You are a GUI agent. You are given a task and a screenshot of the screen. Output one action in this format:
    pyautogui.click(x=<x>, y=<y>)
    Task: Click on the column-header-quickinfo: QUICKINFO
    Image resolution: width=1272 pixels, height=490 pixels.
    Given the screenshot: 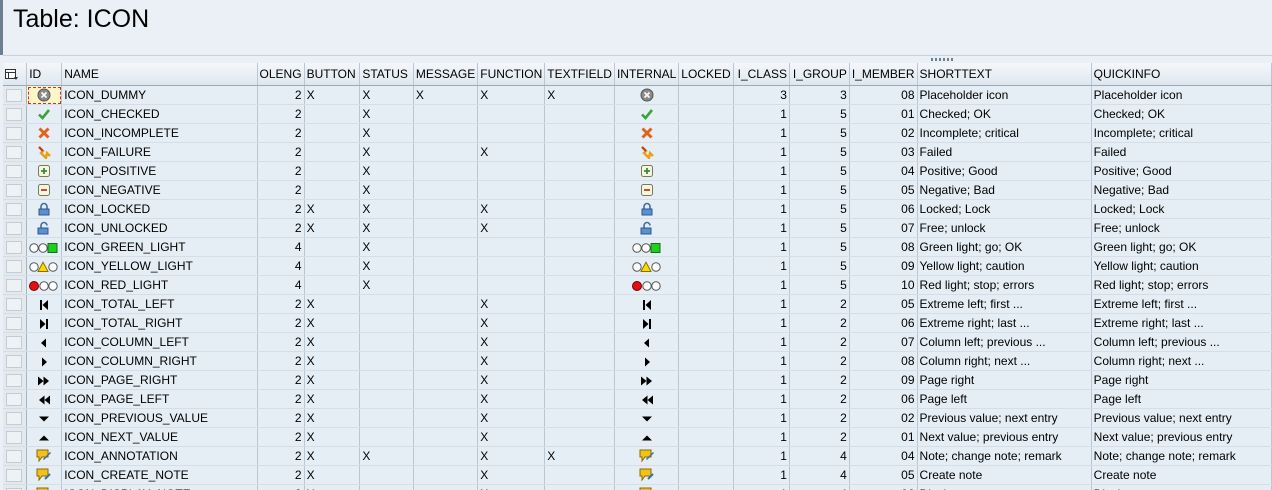 What is the action you would take?
    pyautogui.click(x=1181, y=74)
    